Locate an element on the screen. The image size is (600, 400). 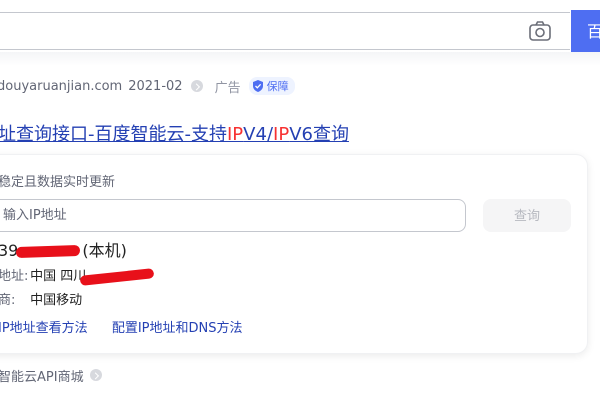
card-description: 稳定且数据实时更新 is located at coordinates (58, 182).